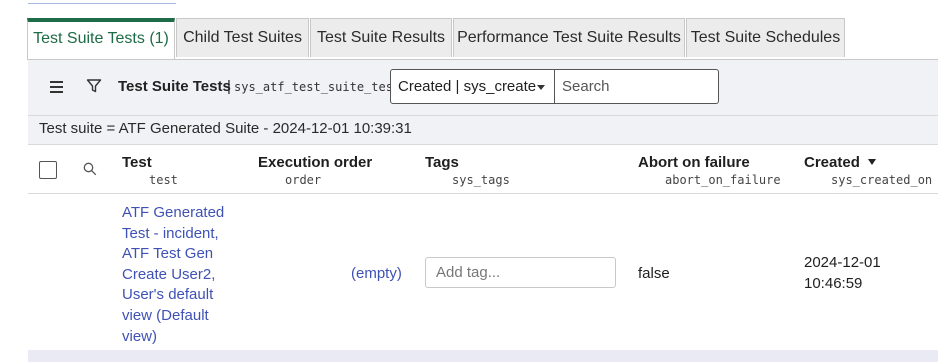 The height and width of the screenshot is (362, 938). I want to click on sort-descending-icon, so click(872, 162).